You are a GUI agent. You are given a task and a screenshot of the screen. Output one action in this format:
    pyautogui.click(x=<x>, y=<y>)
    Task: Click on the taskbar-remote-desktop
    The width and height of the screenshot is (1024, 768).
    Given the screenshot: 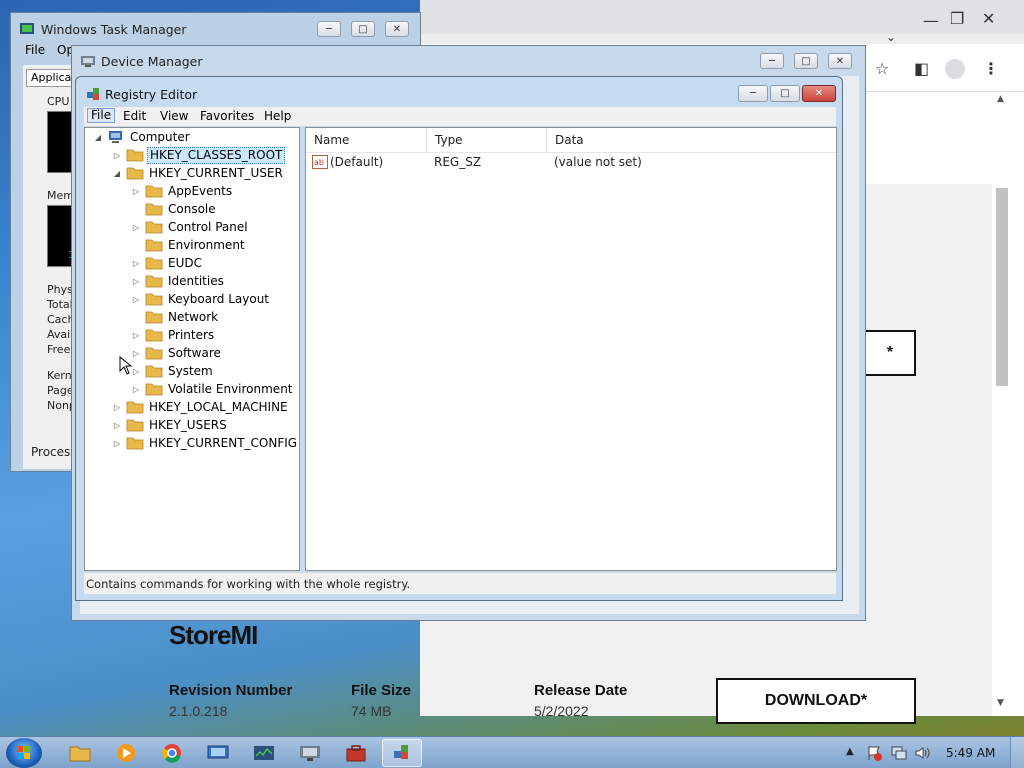 What is the action you would take?
    pyautogui.click(x=218, y=753)
    